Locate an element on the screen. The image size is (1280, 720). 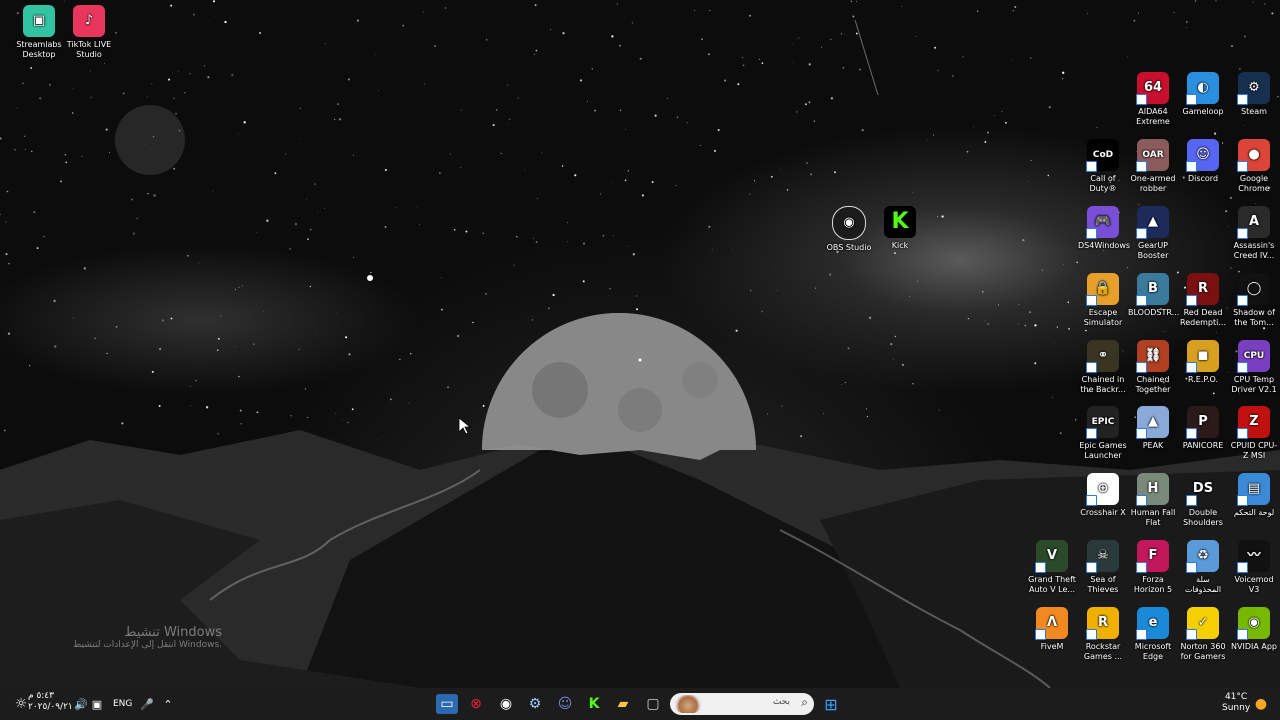
taskbar-app-window: ▢ is located at coordinates (653, 704).